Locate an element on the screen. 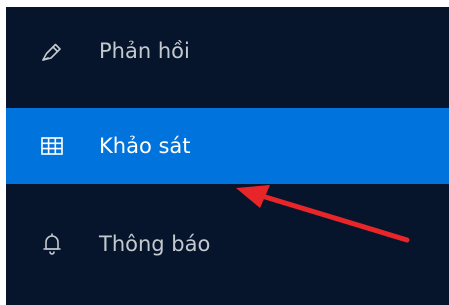 This screenshot has width=449, height=305. table-icon is located at coordinates (52, 146).